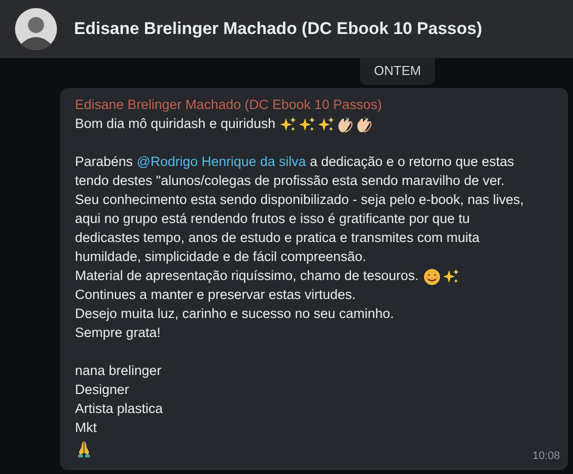 Image resolution: width=573 pixels, height=474 pixels. What do you see at coordinates (84, 449) in the screenshot?
I see `folded-hands-icon` at bounding box center [84, 449].